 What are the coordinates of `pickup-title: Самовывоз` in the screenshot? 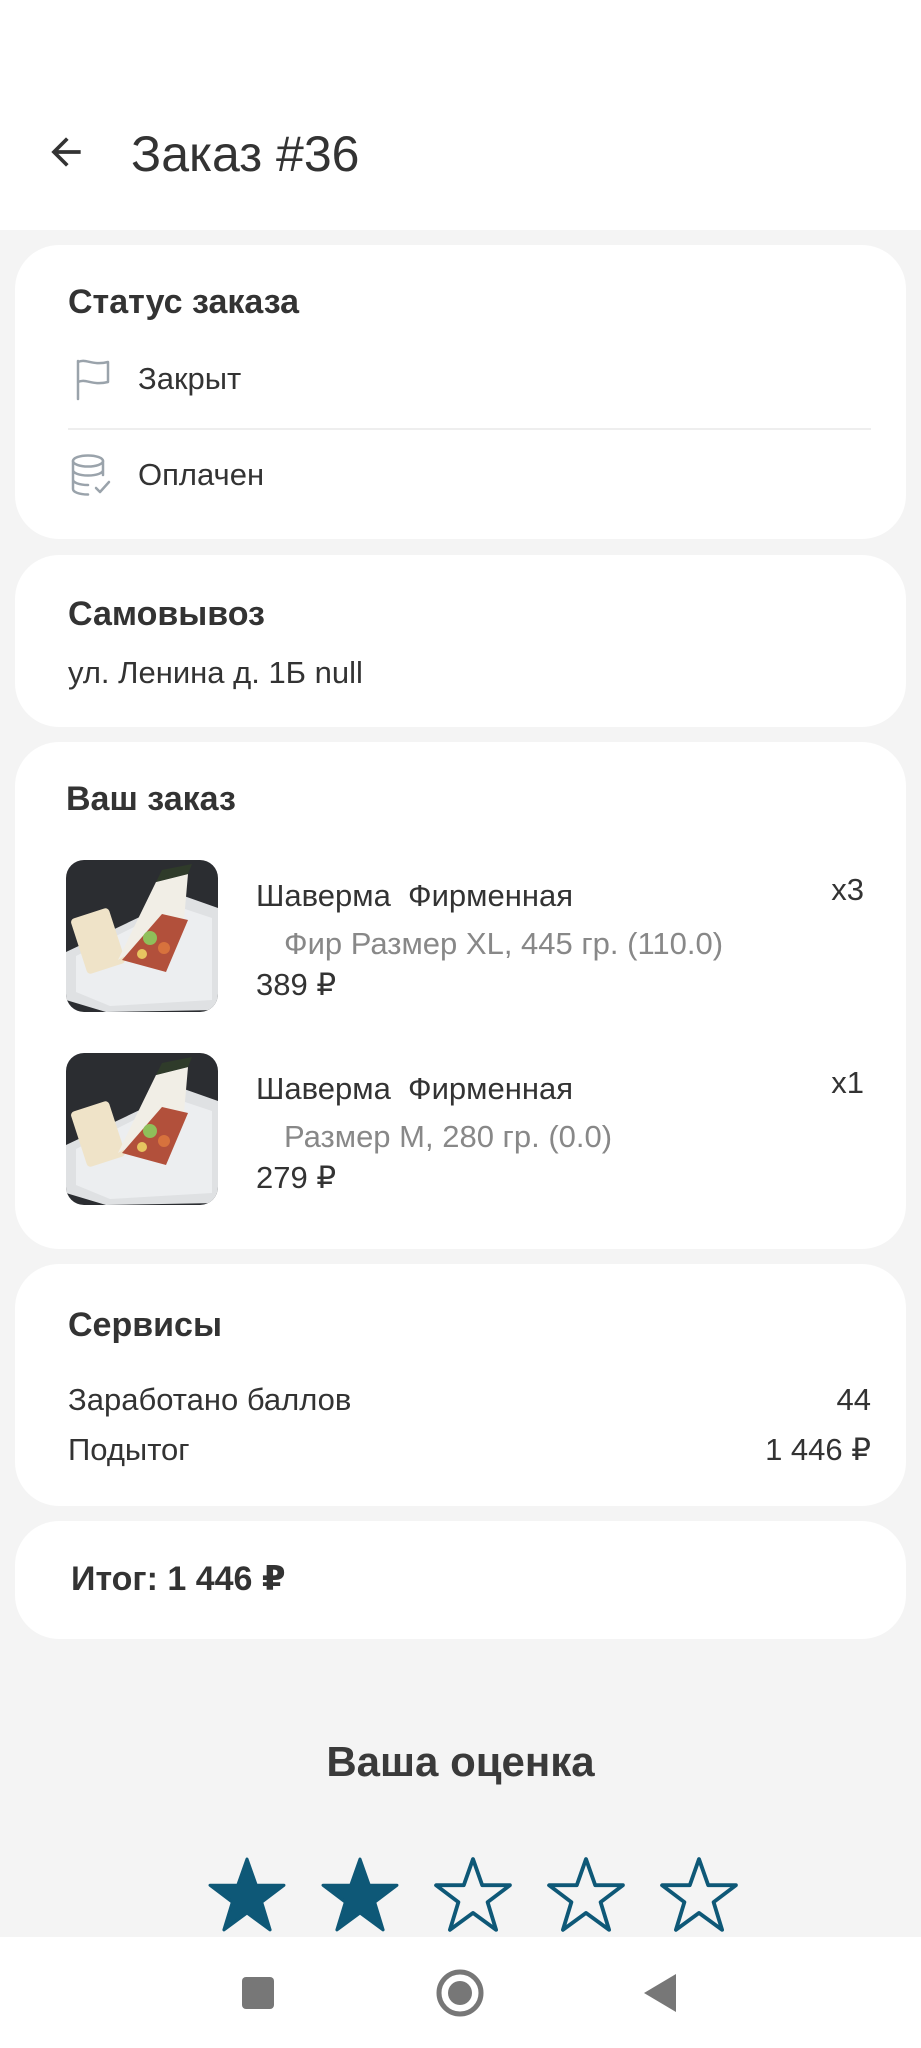 It's located at (166, 614).